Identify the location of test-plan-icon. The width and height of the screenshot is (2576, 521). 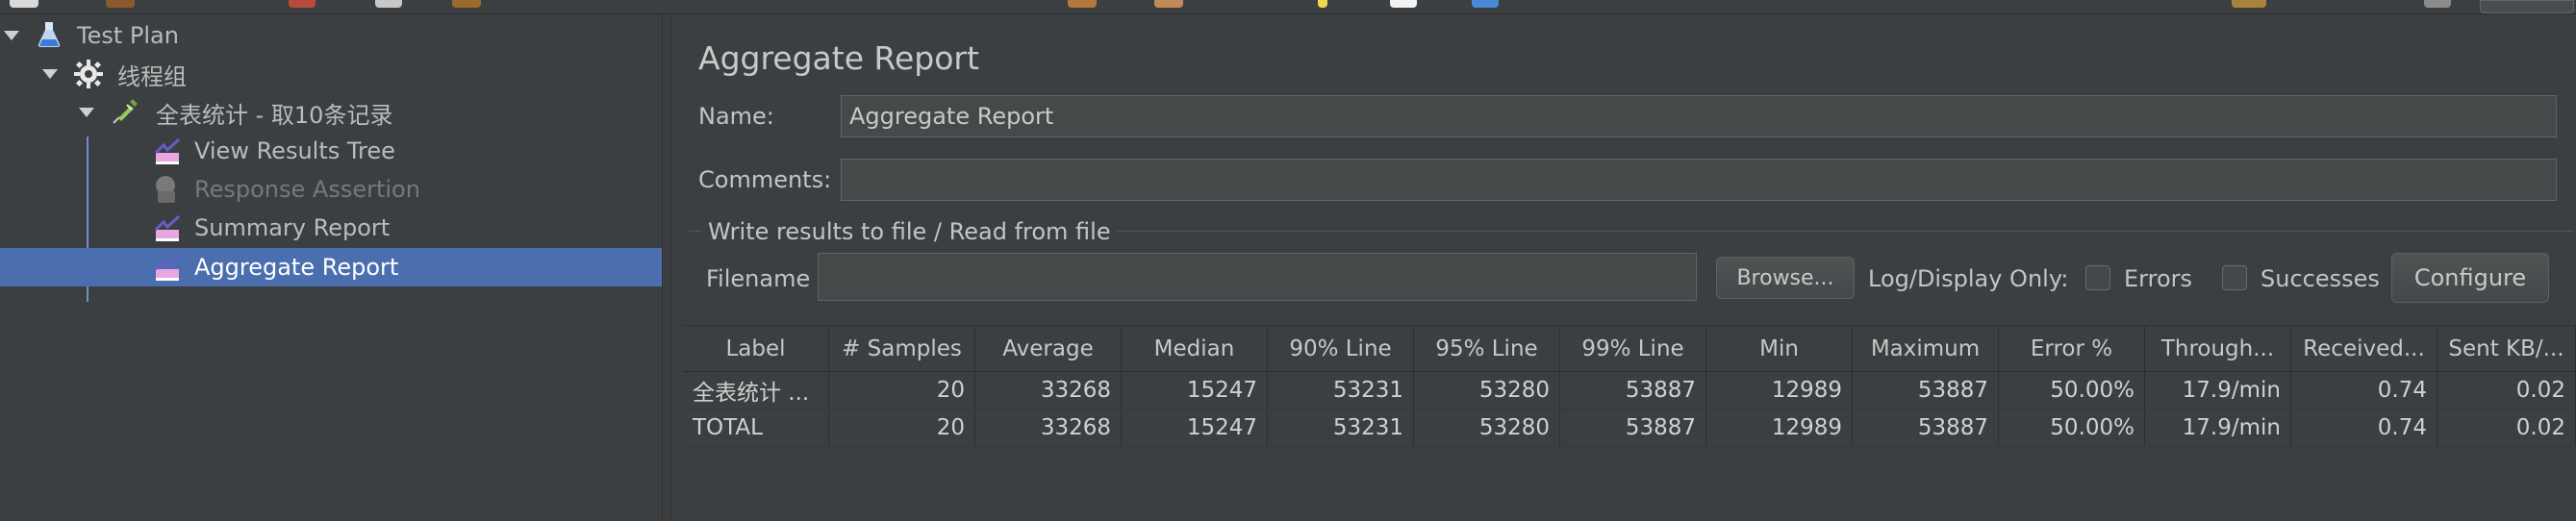
(49, 34).